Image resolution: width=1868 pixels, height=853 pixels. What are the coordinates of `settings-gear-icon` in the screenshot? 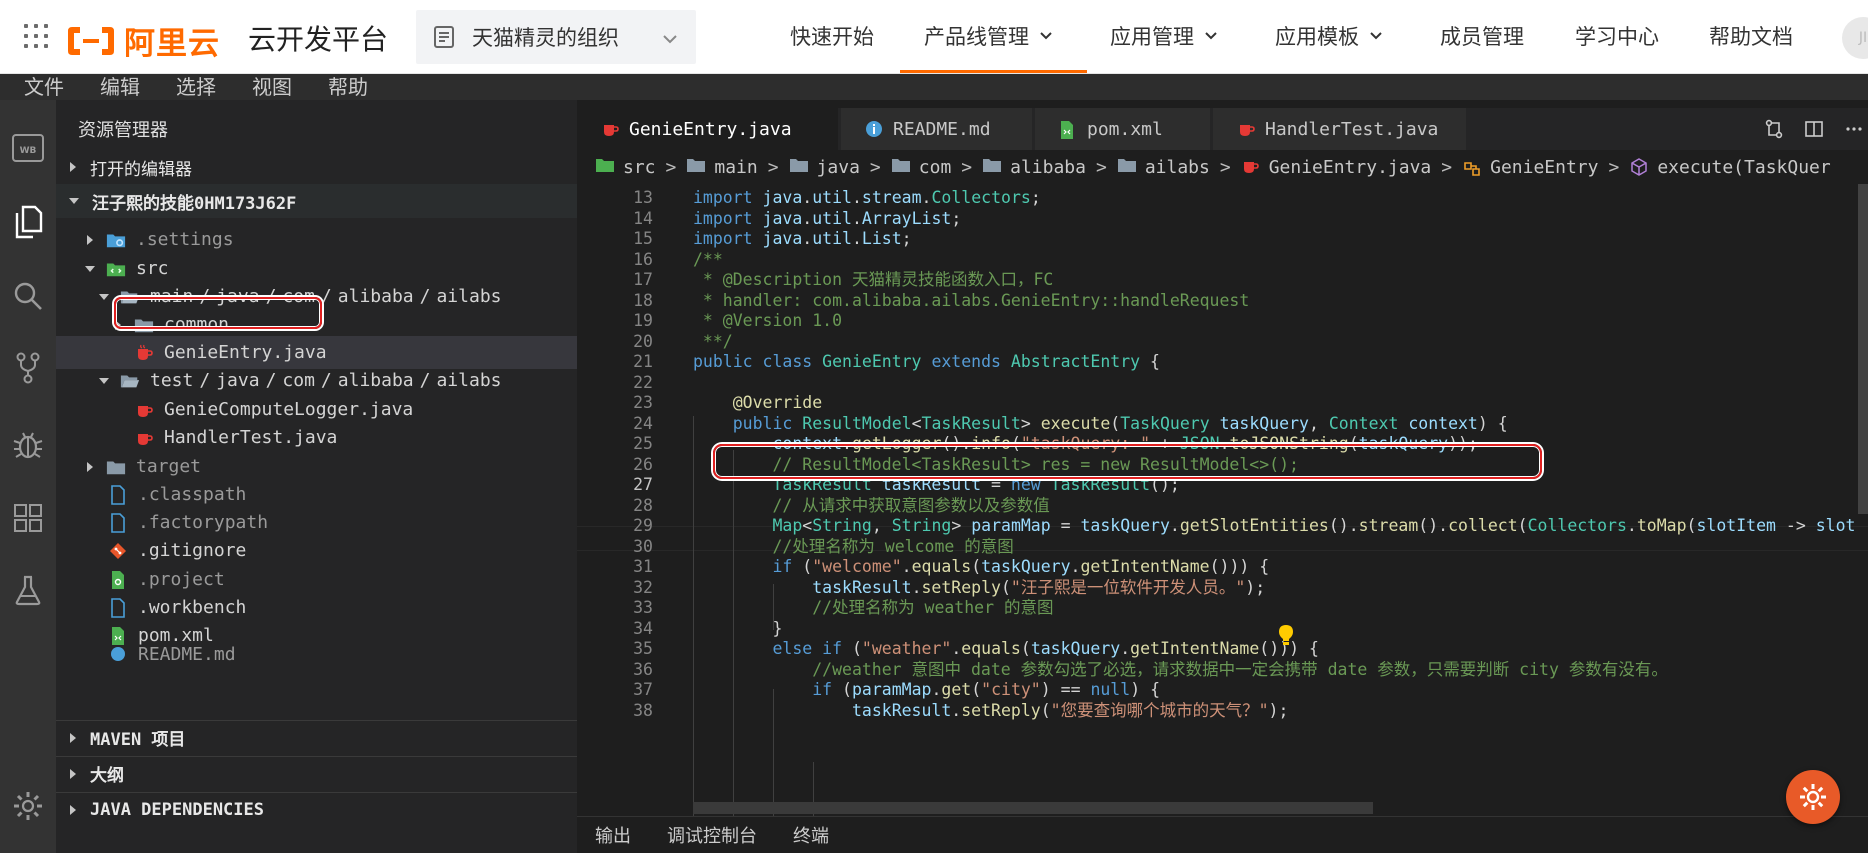 It's located at (28, 806).